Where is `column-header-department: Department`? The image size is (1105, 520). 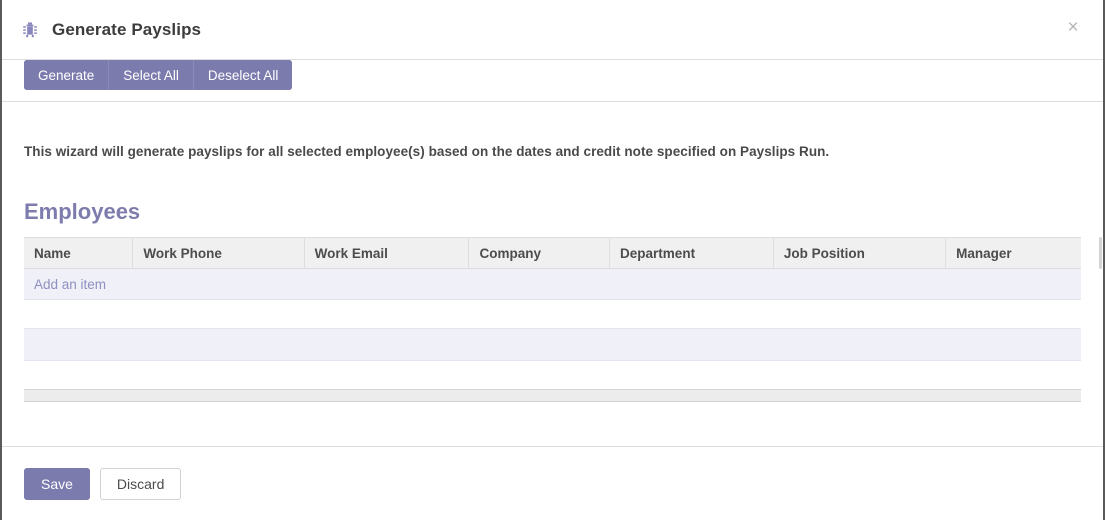
column-header-department: Department is located at coordinates (691, 253).